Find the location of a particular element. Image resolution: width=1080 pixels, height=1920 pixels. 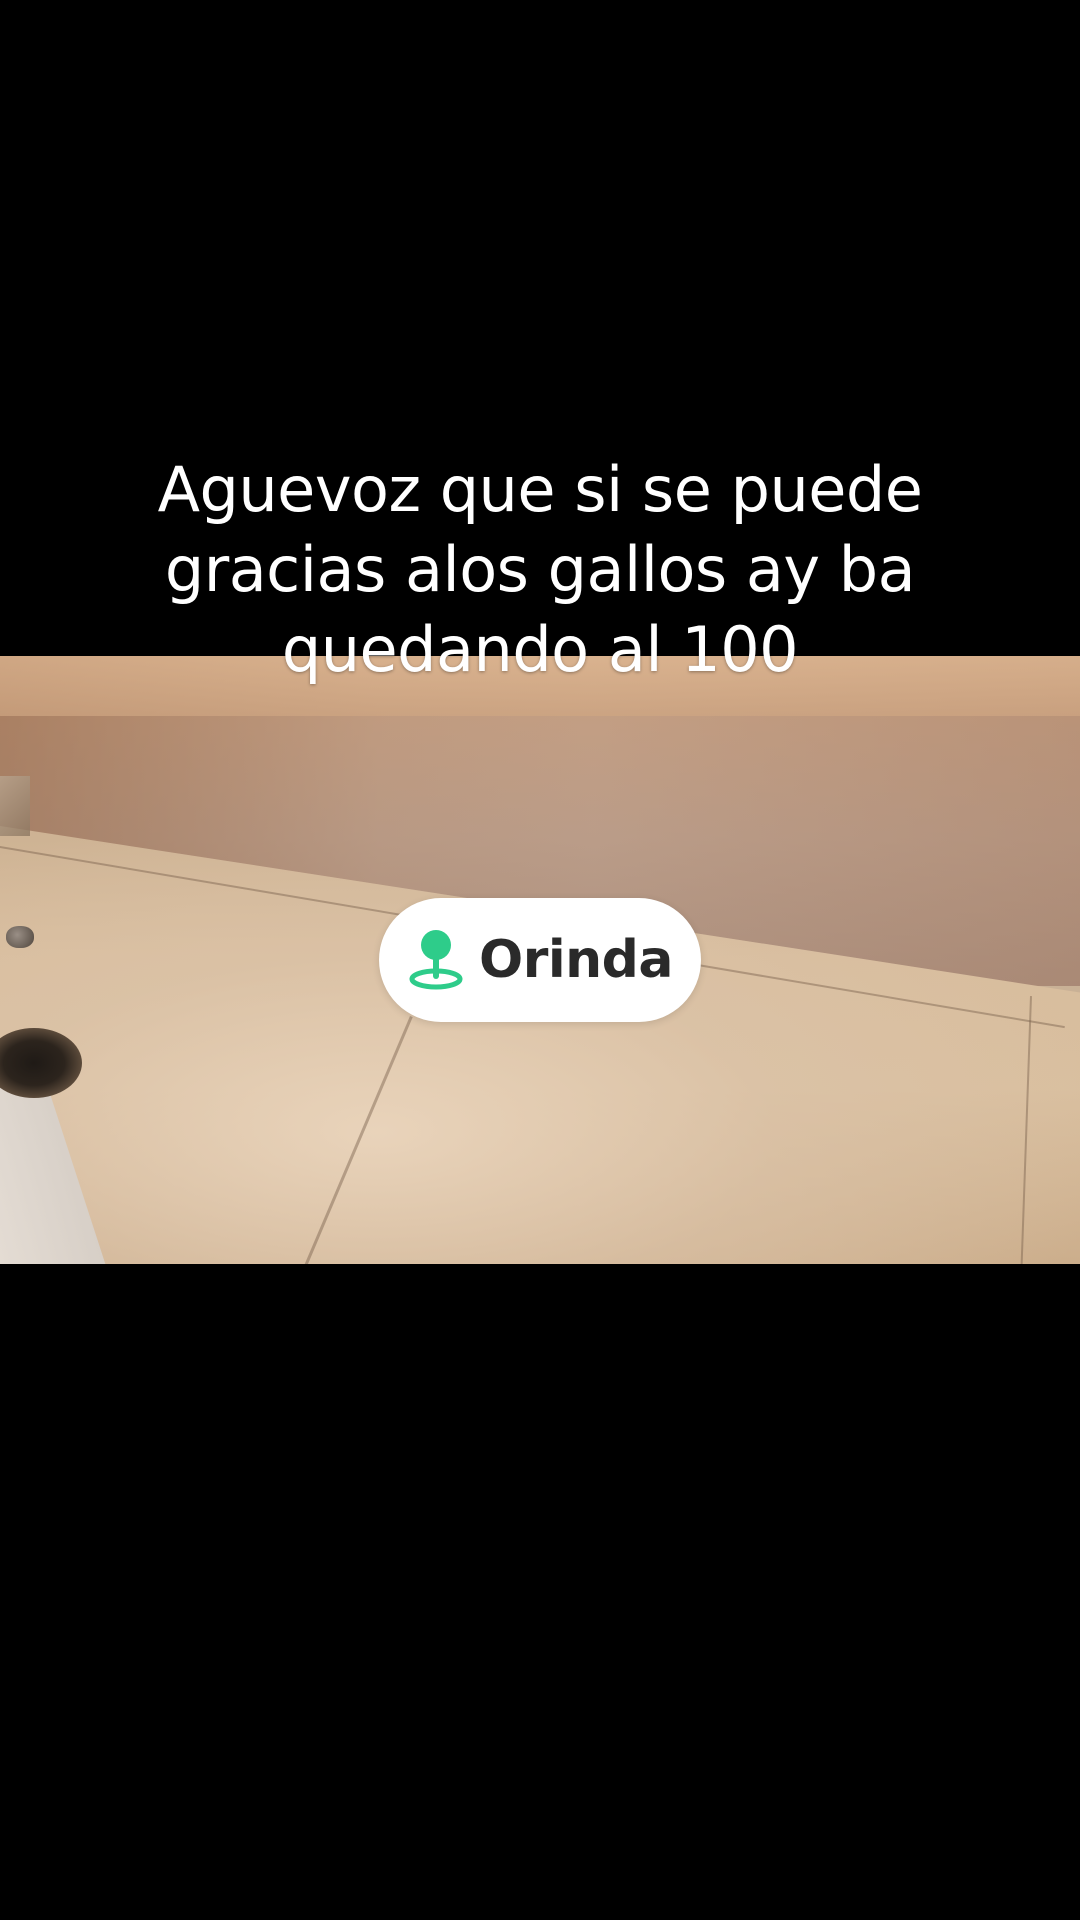

pipe-fitting is located at coordinates (20, 937).